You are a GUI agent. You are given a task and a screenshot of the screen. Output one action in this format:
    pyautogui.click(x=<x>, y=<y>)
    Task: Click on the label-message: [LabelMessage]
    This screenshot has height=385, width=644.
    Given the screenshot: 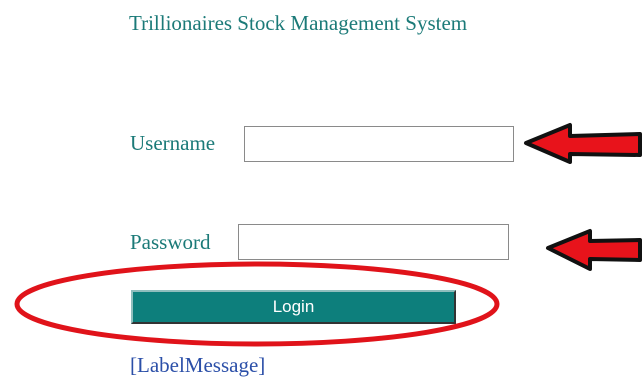 What is the action you would take?
    pyautogui.click(x=198, y=365)
    